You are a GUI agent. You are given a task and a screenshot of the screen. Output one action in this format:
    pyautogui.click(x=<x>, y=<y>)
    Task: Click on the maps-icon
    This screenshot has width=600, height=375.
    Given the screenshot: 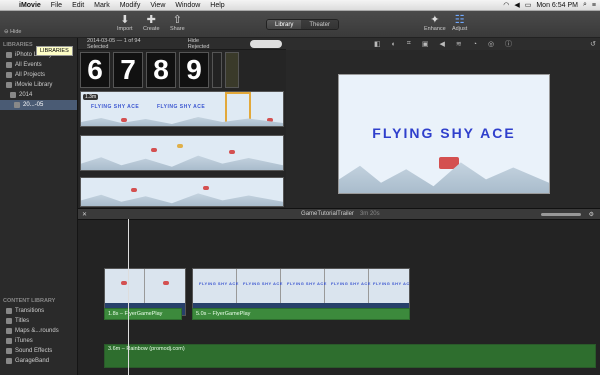 What is the action you would take?
    pyautogui.click(x=9, y=331)
    